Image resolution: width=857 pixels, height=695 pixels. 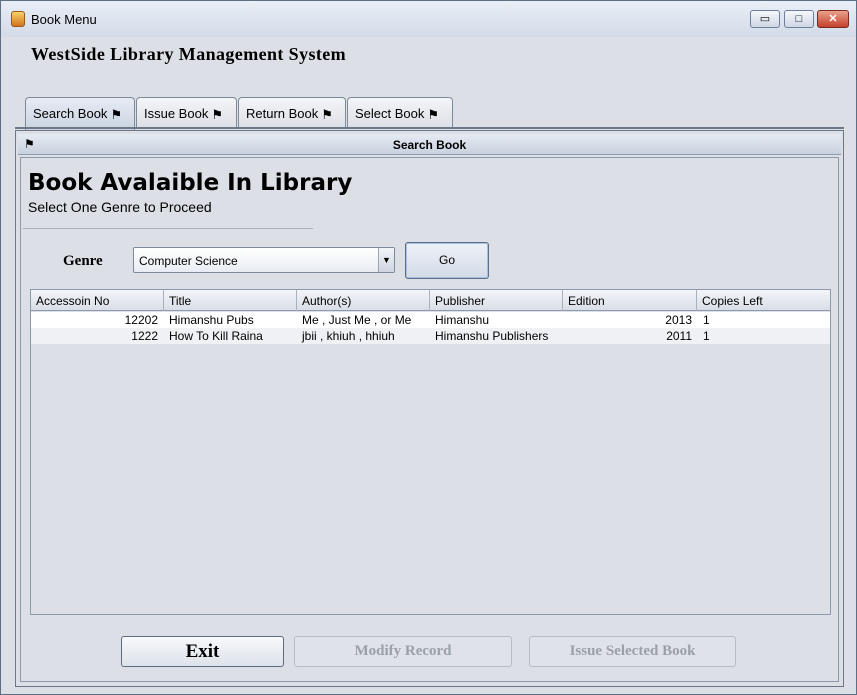 I want to click on frame-title-bar: ⚑ Search Book, so click(x=429, y=144).